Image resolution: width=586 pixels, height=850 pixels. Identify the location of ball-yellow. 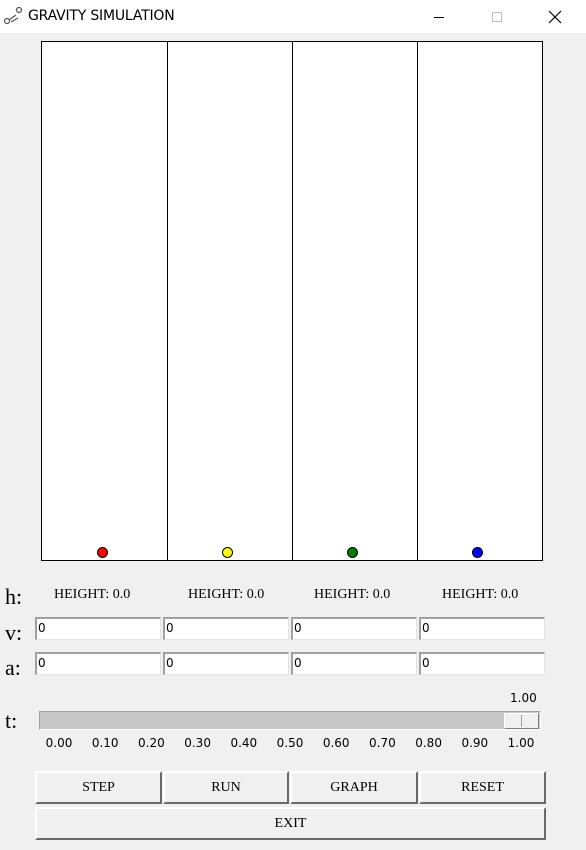
(227, 552).